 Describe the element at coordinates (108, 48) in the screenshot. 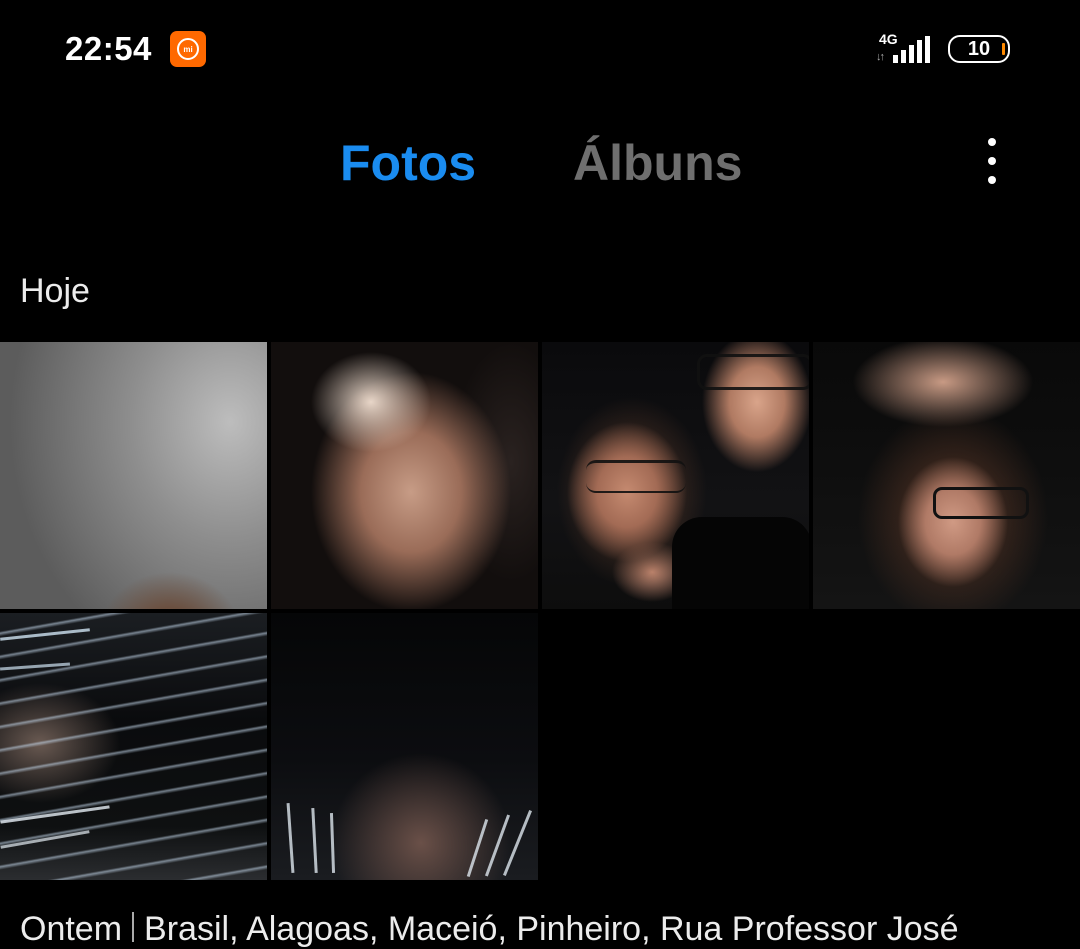

I see `status-time: 22:54` at that location.